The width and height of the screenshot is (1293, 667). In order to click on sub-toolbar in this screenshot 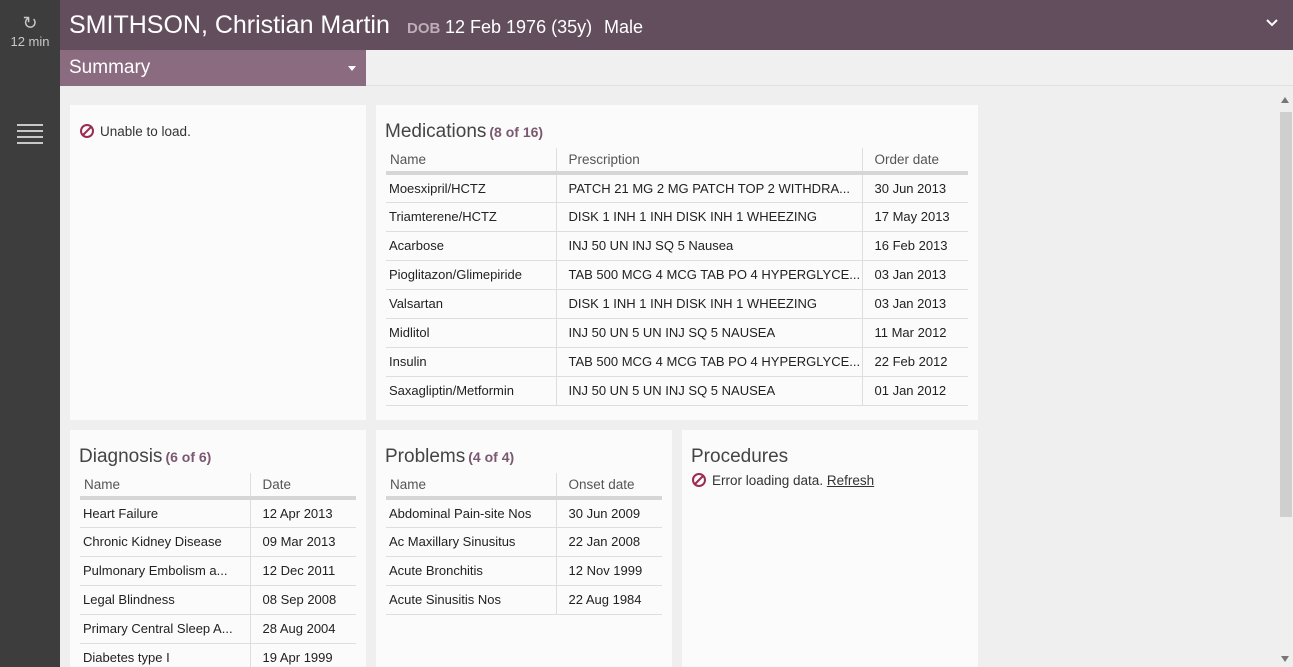, I will do `click(829, 68)`.